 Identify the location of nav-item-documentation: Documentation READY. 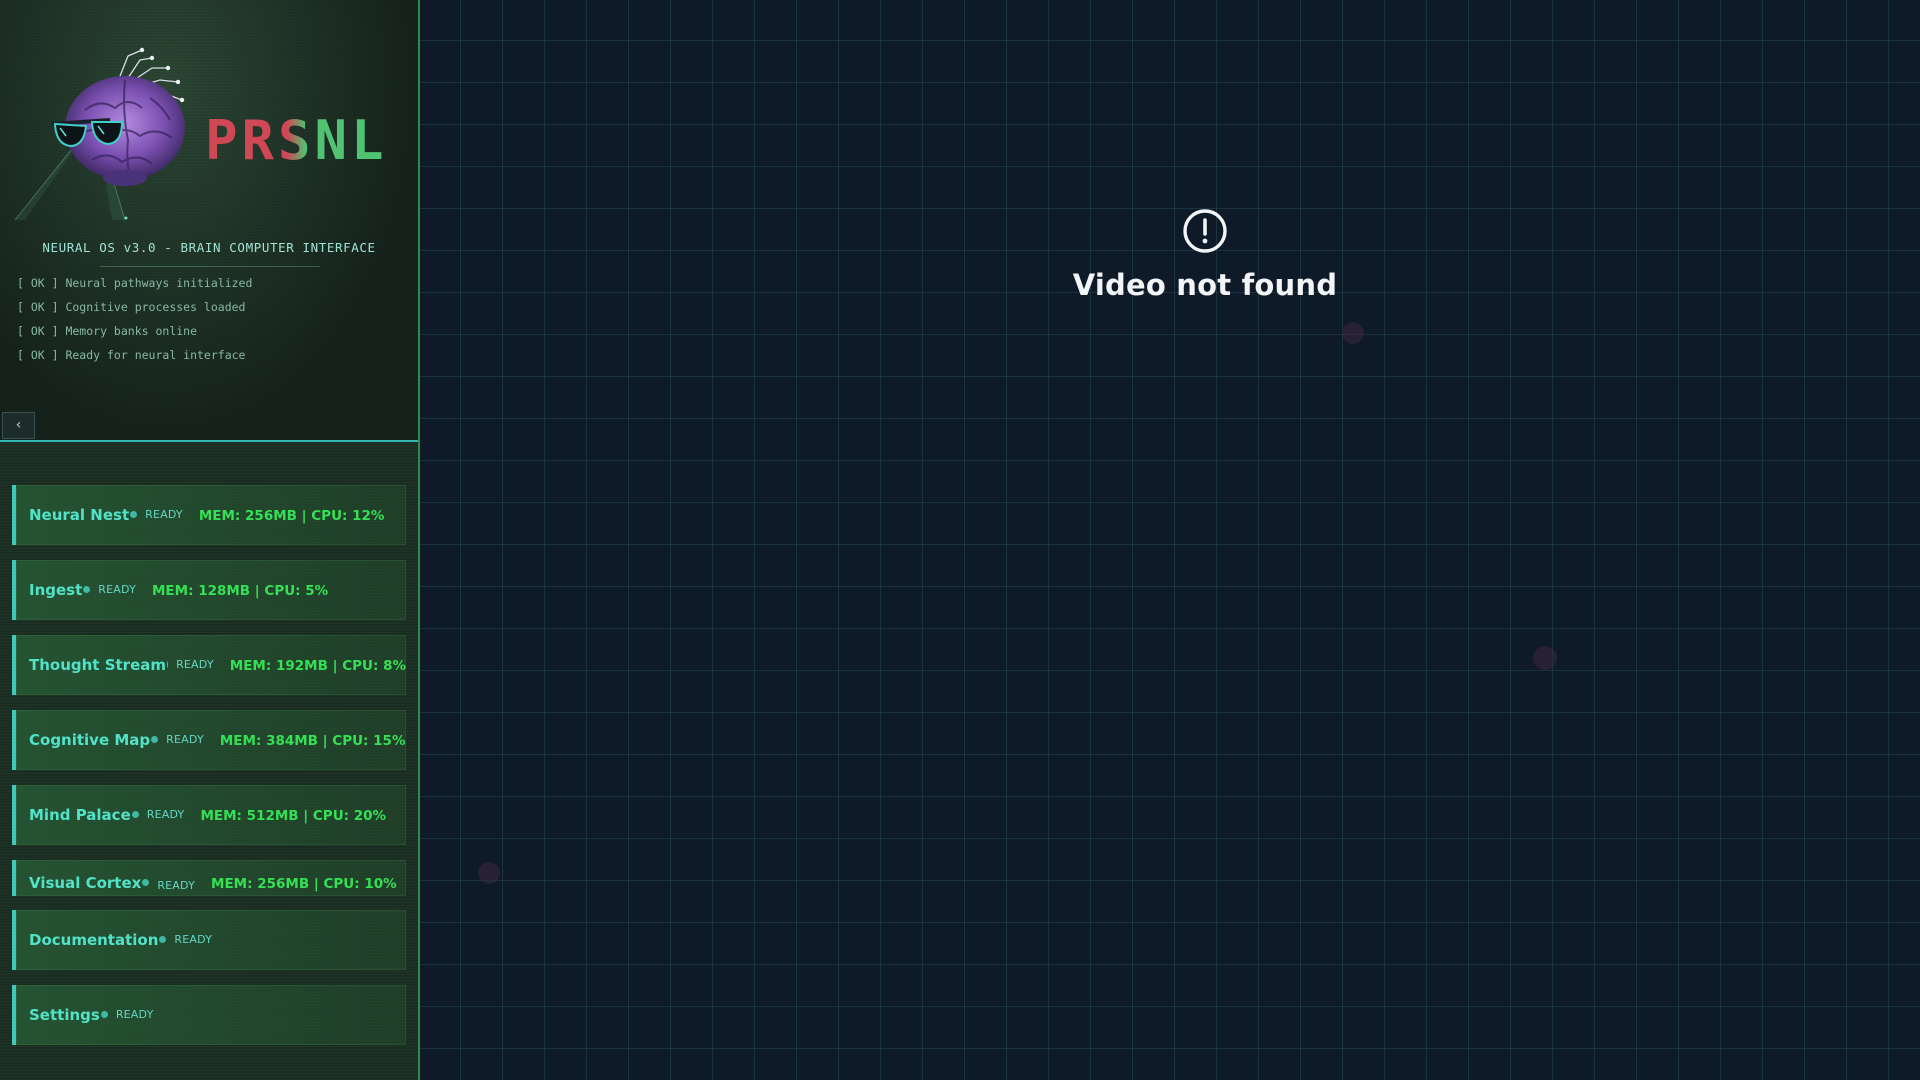
(209, 940).